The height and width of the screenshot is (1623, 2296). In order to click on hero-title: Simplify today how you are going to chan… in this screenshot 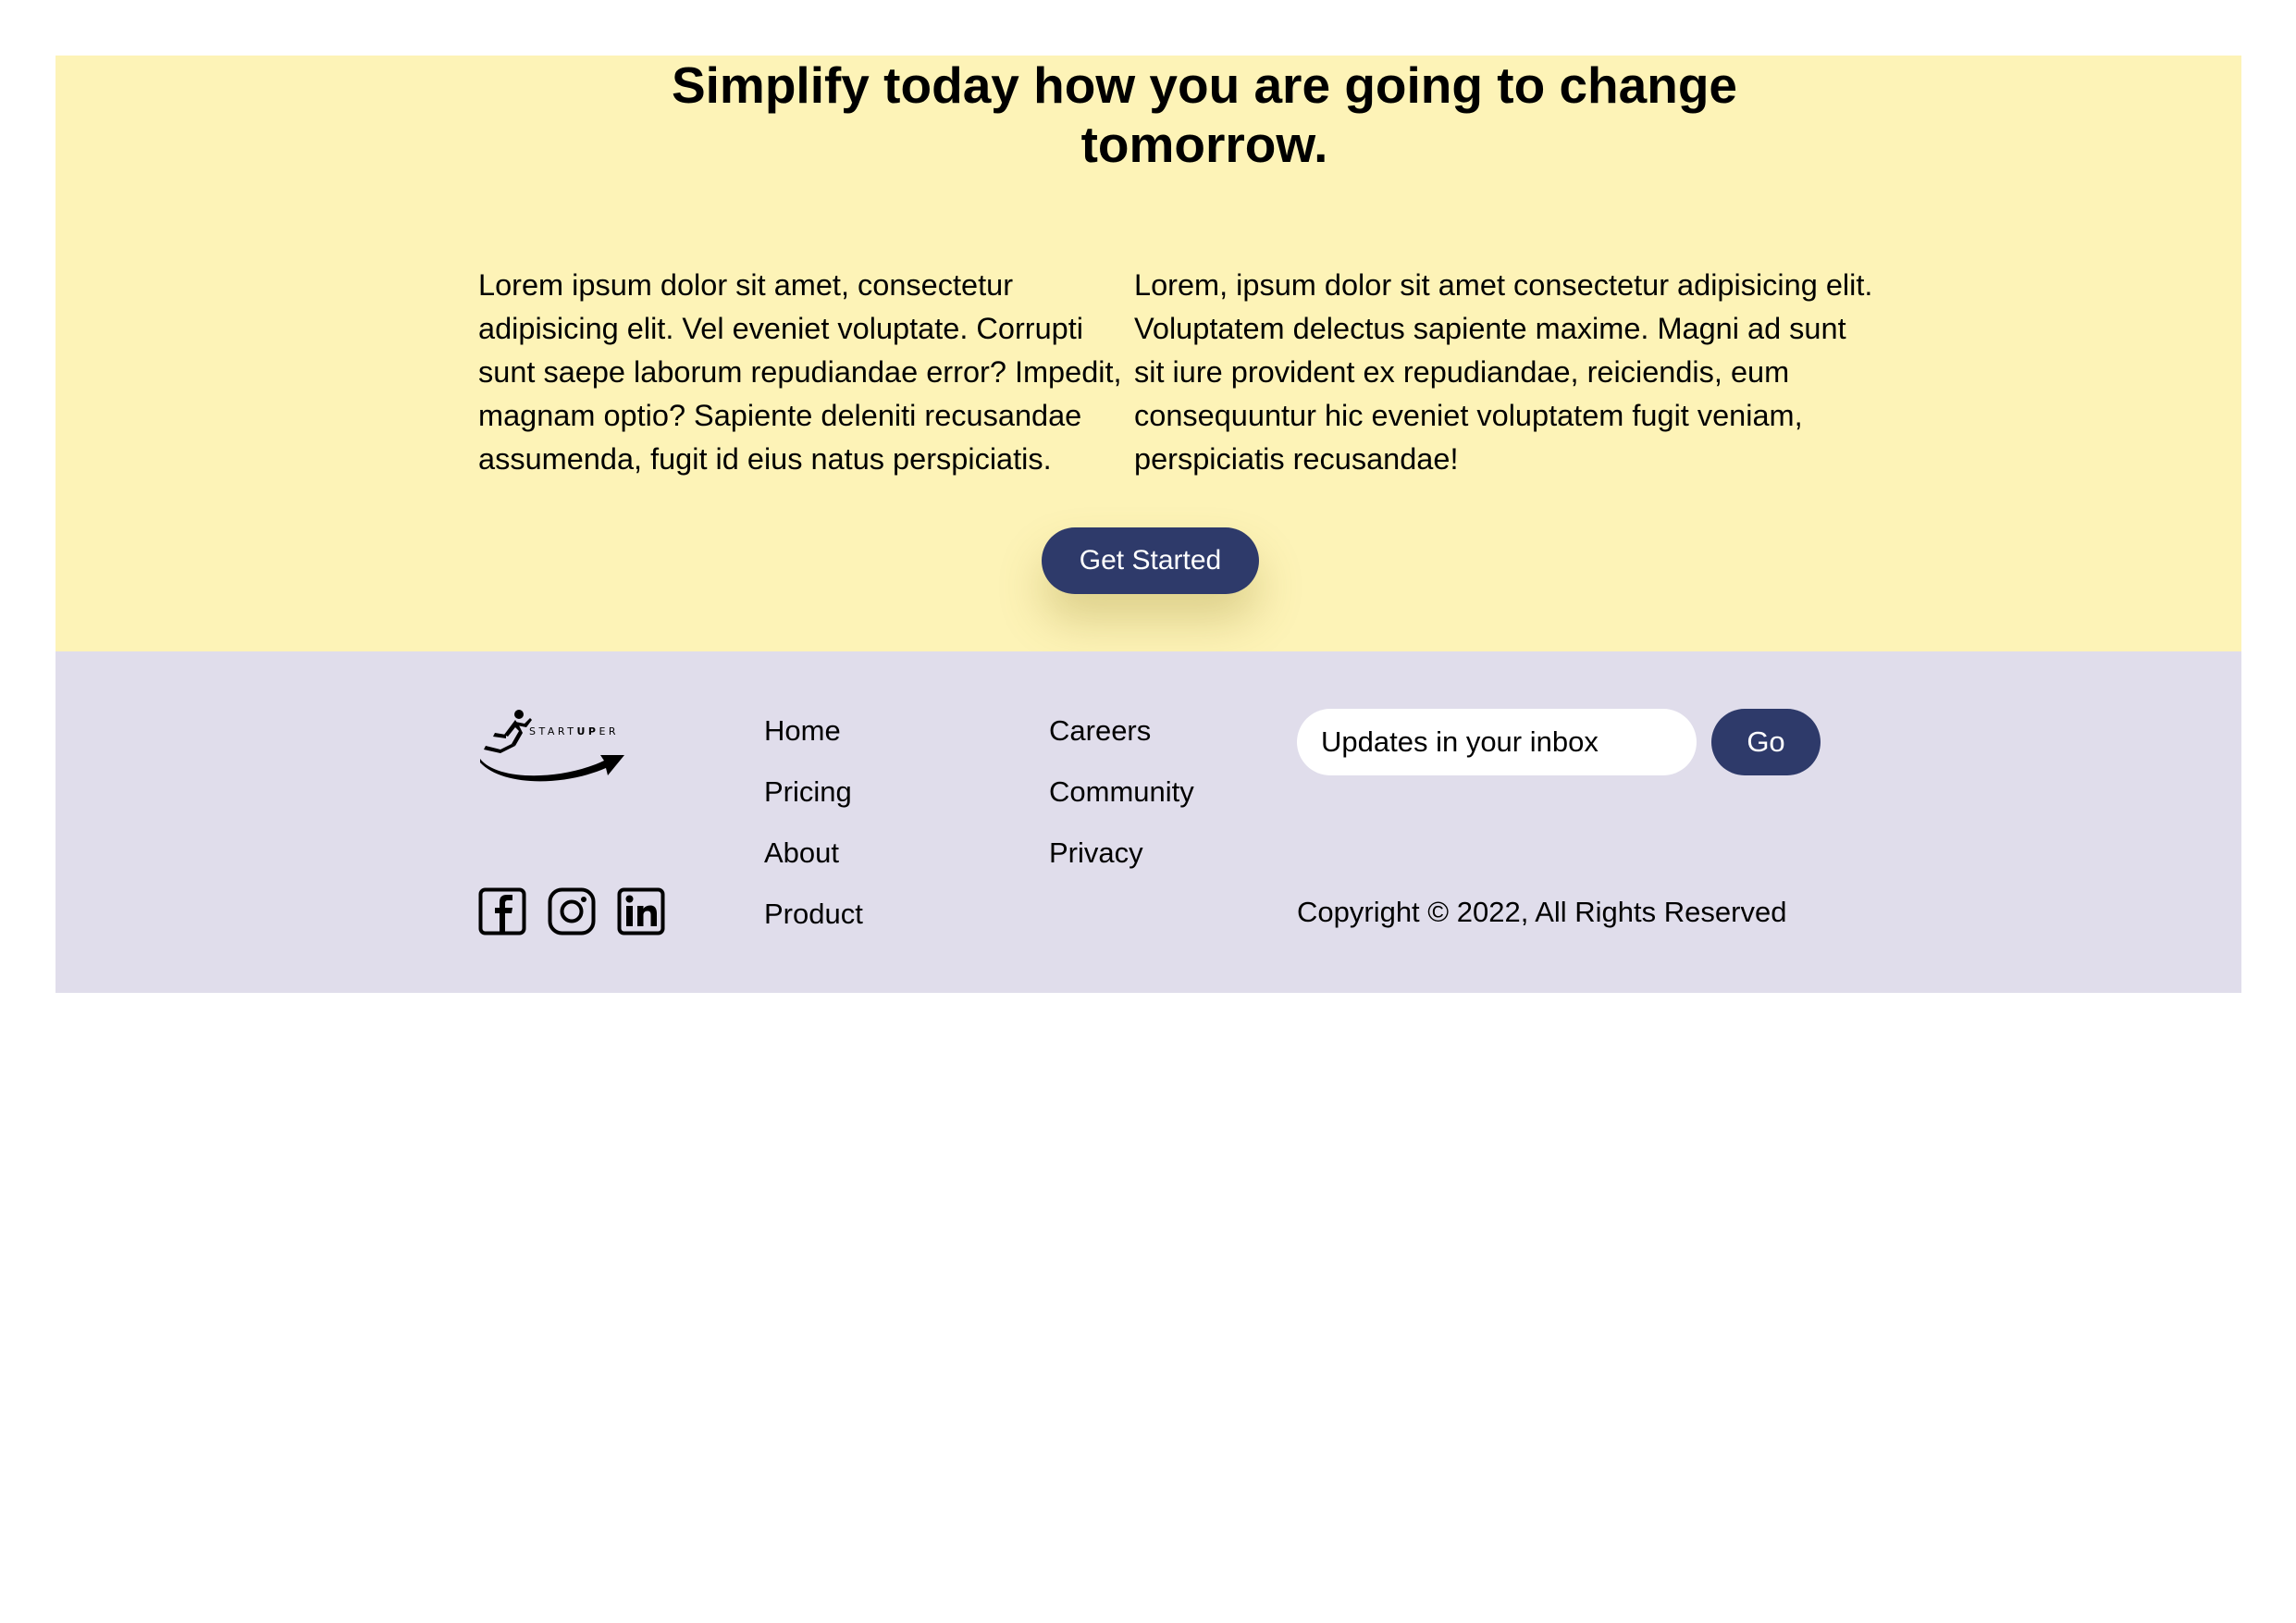, I will do `click(1204, 114)`.